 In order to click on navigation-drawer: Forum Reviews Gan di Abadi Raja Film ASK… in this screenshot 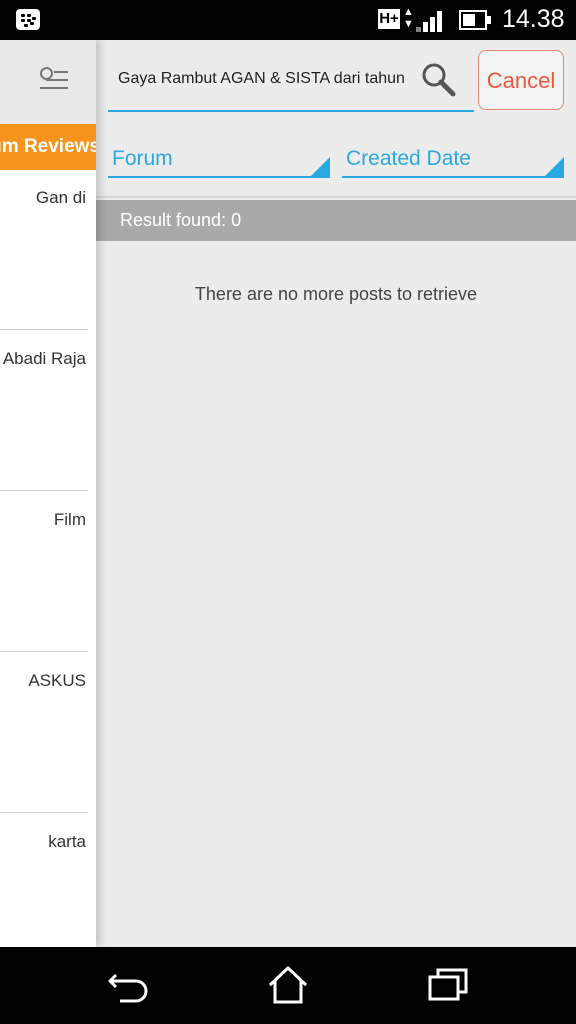, I will do `click(48, 493)`.